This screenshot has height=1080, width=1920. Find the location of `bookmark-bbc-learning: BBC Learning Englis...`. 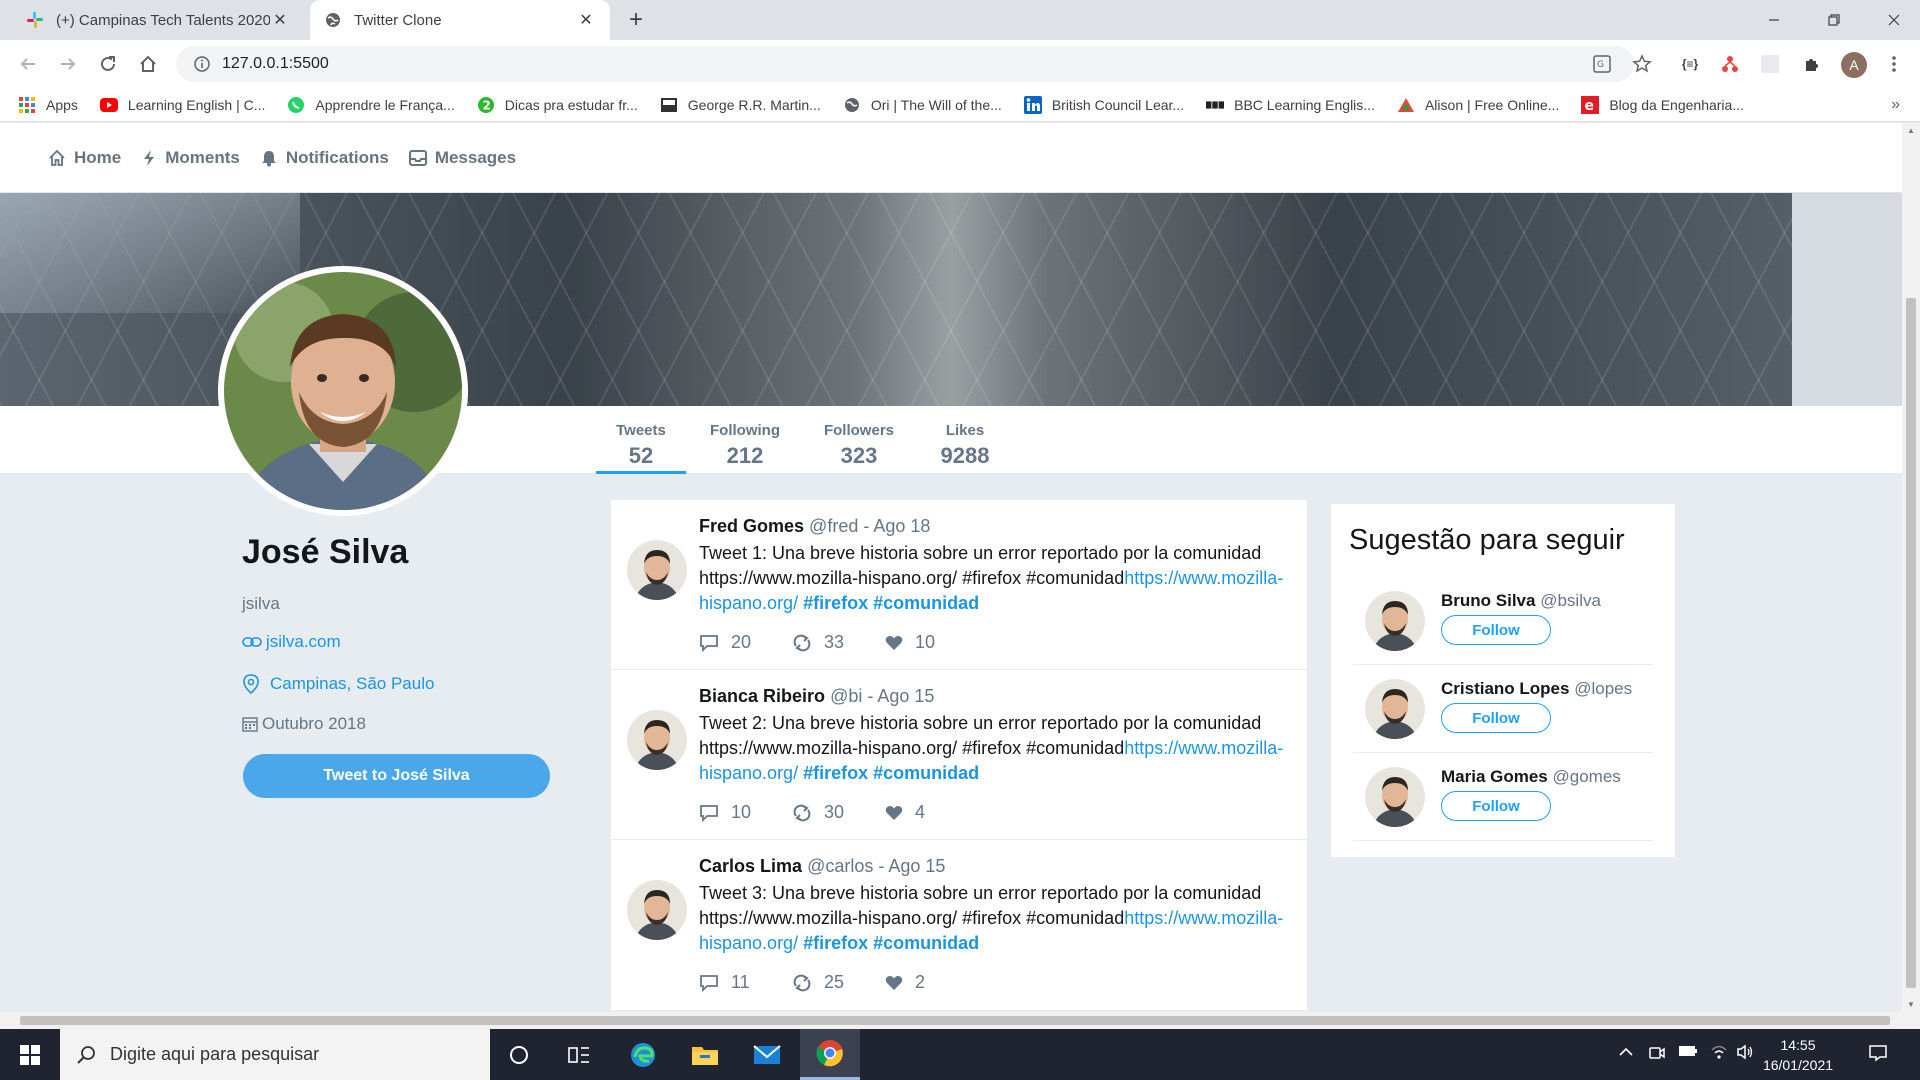

bookmark-bbc-learning: BBC Learning Englis... is located at coordinates (1290, 105).